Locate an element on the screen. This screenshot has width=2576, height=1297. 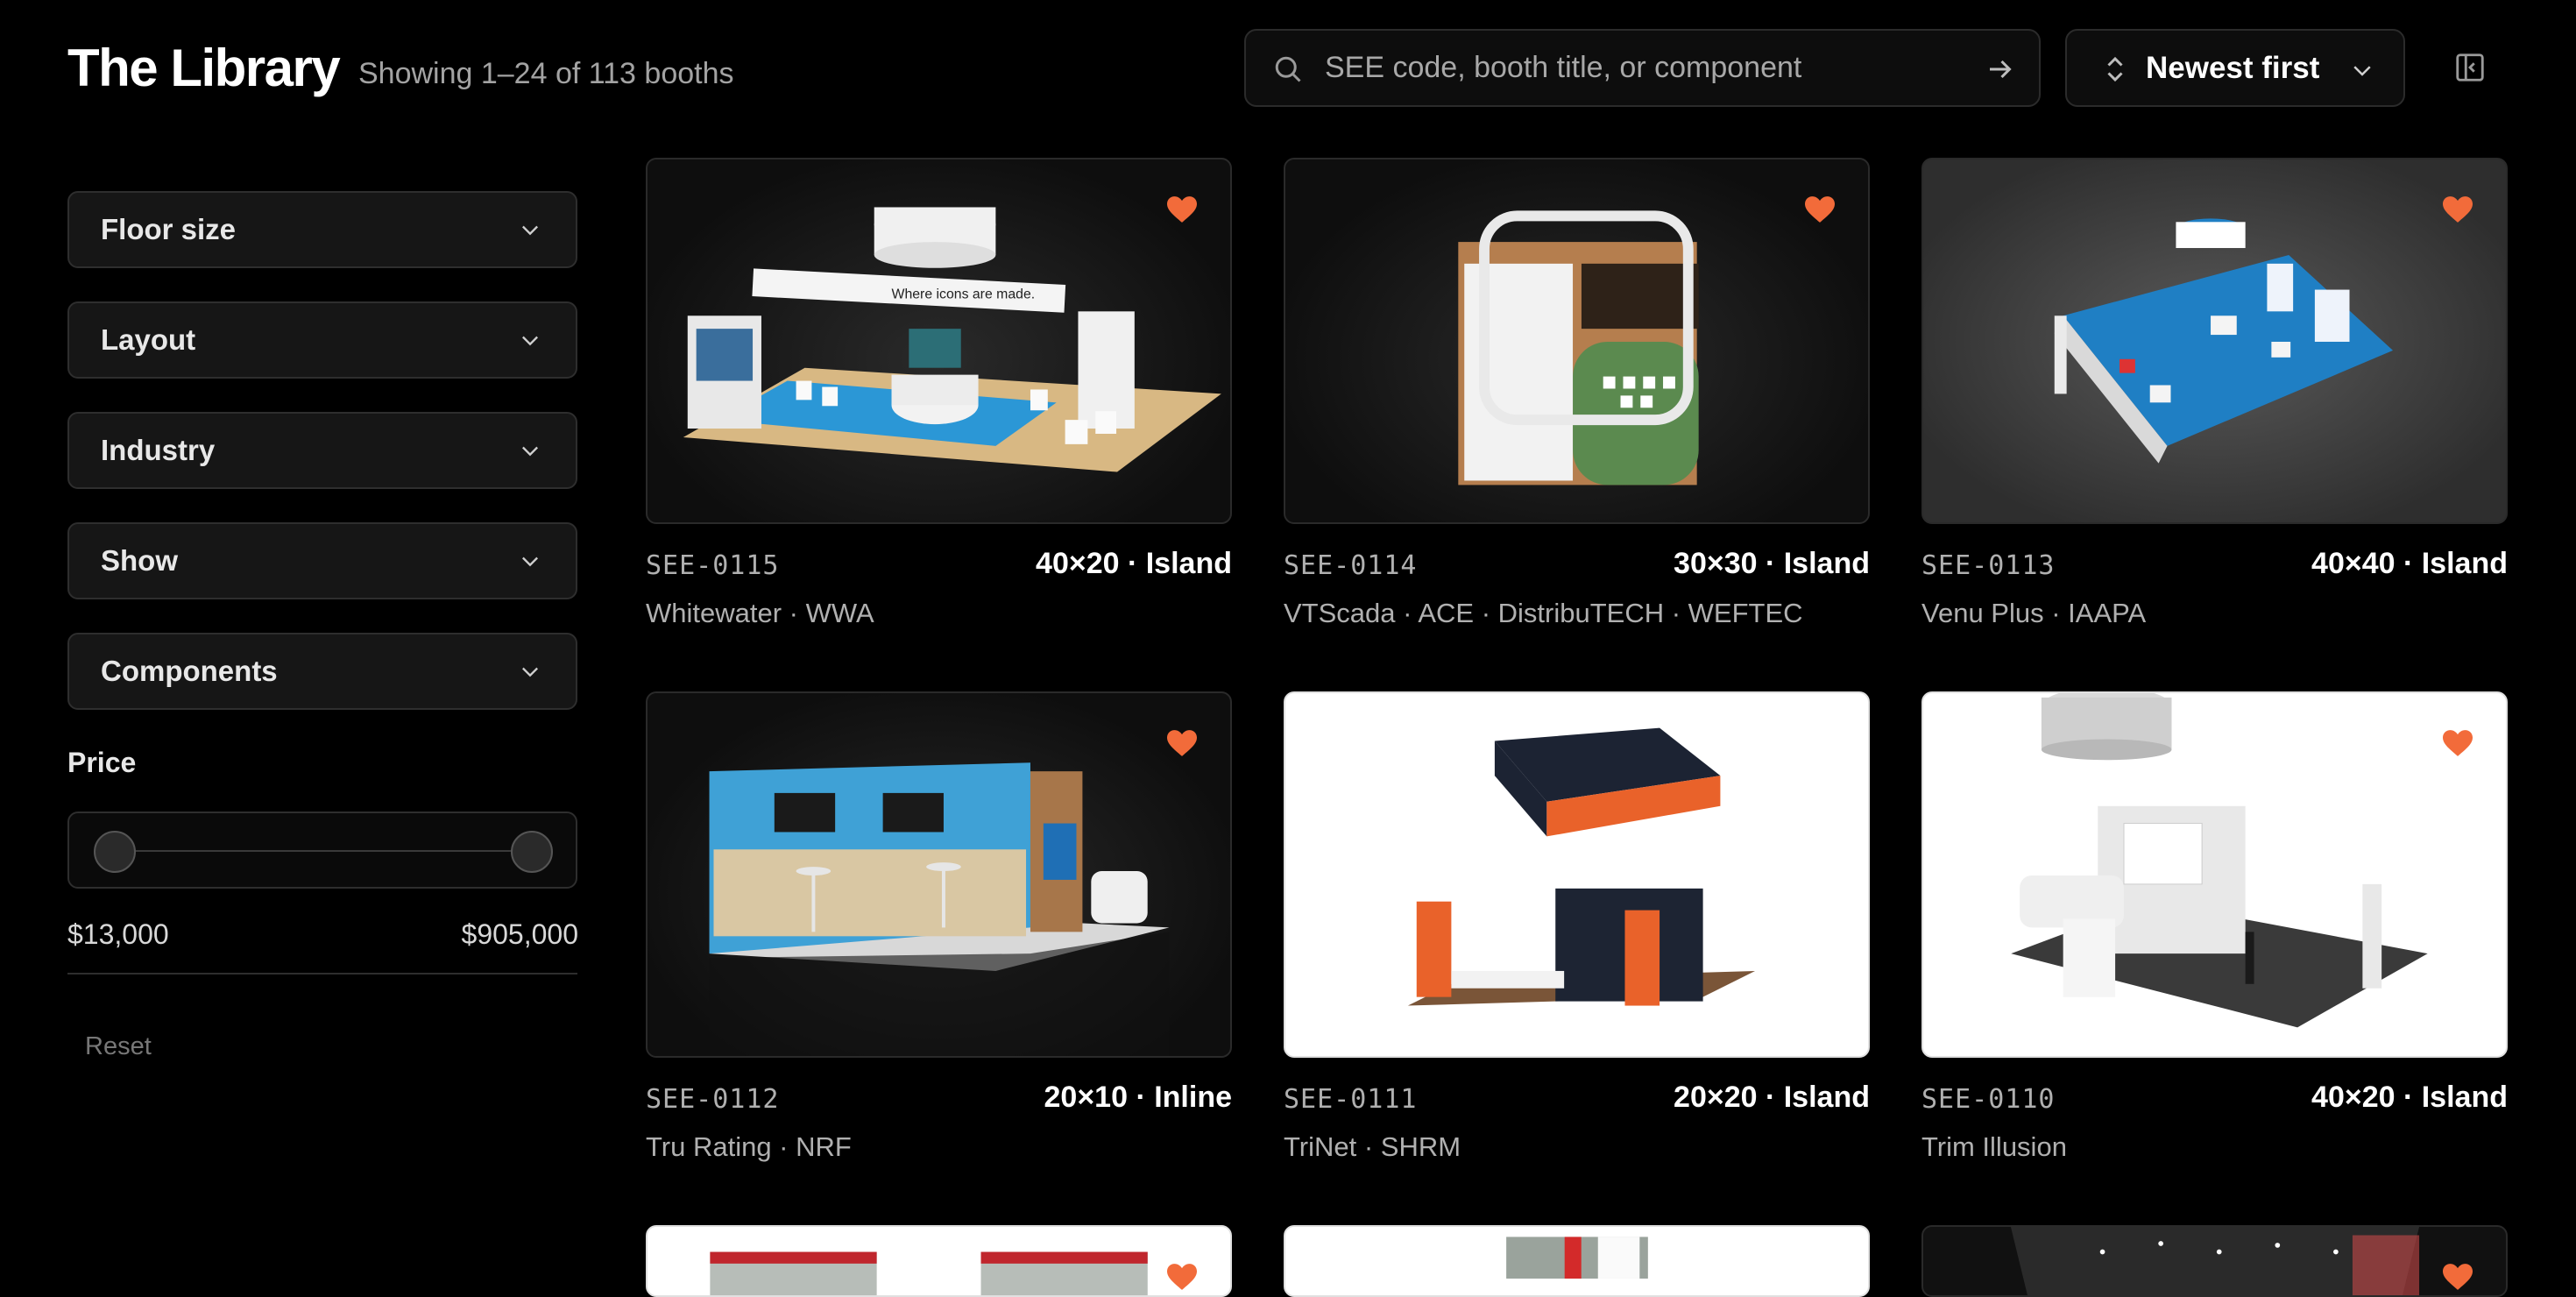
sort-label: Newest first is located at coordinates (2233, 68).